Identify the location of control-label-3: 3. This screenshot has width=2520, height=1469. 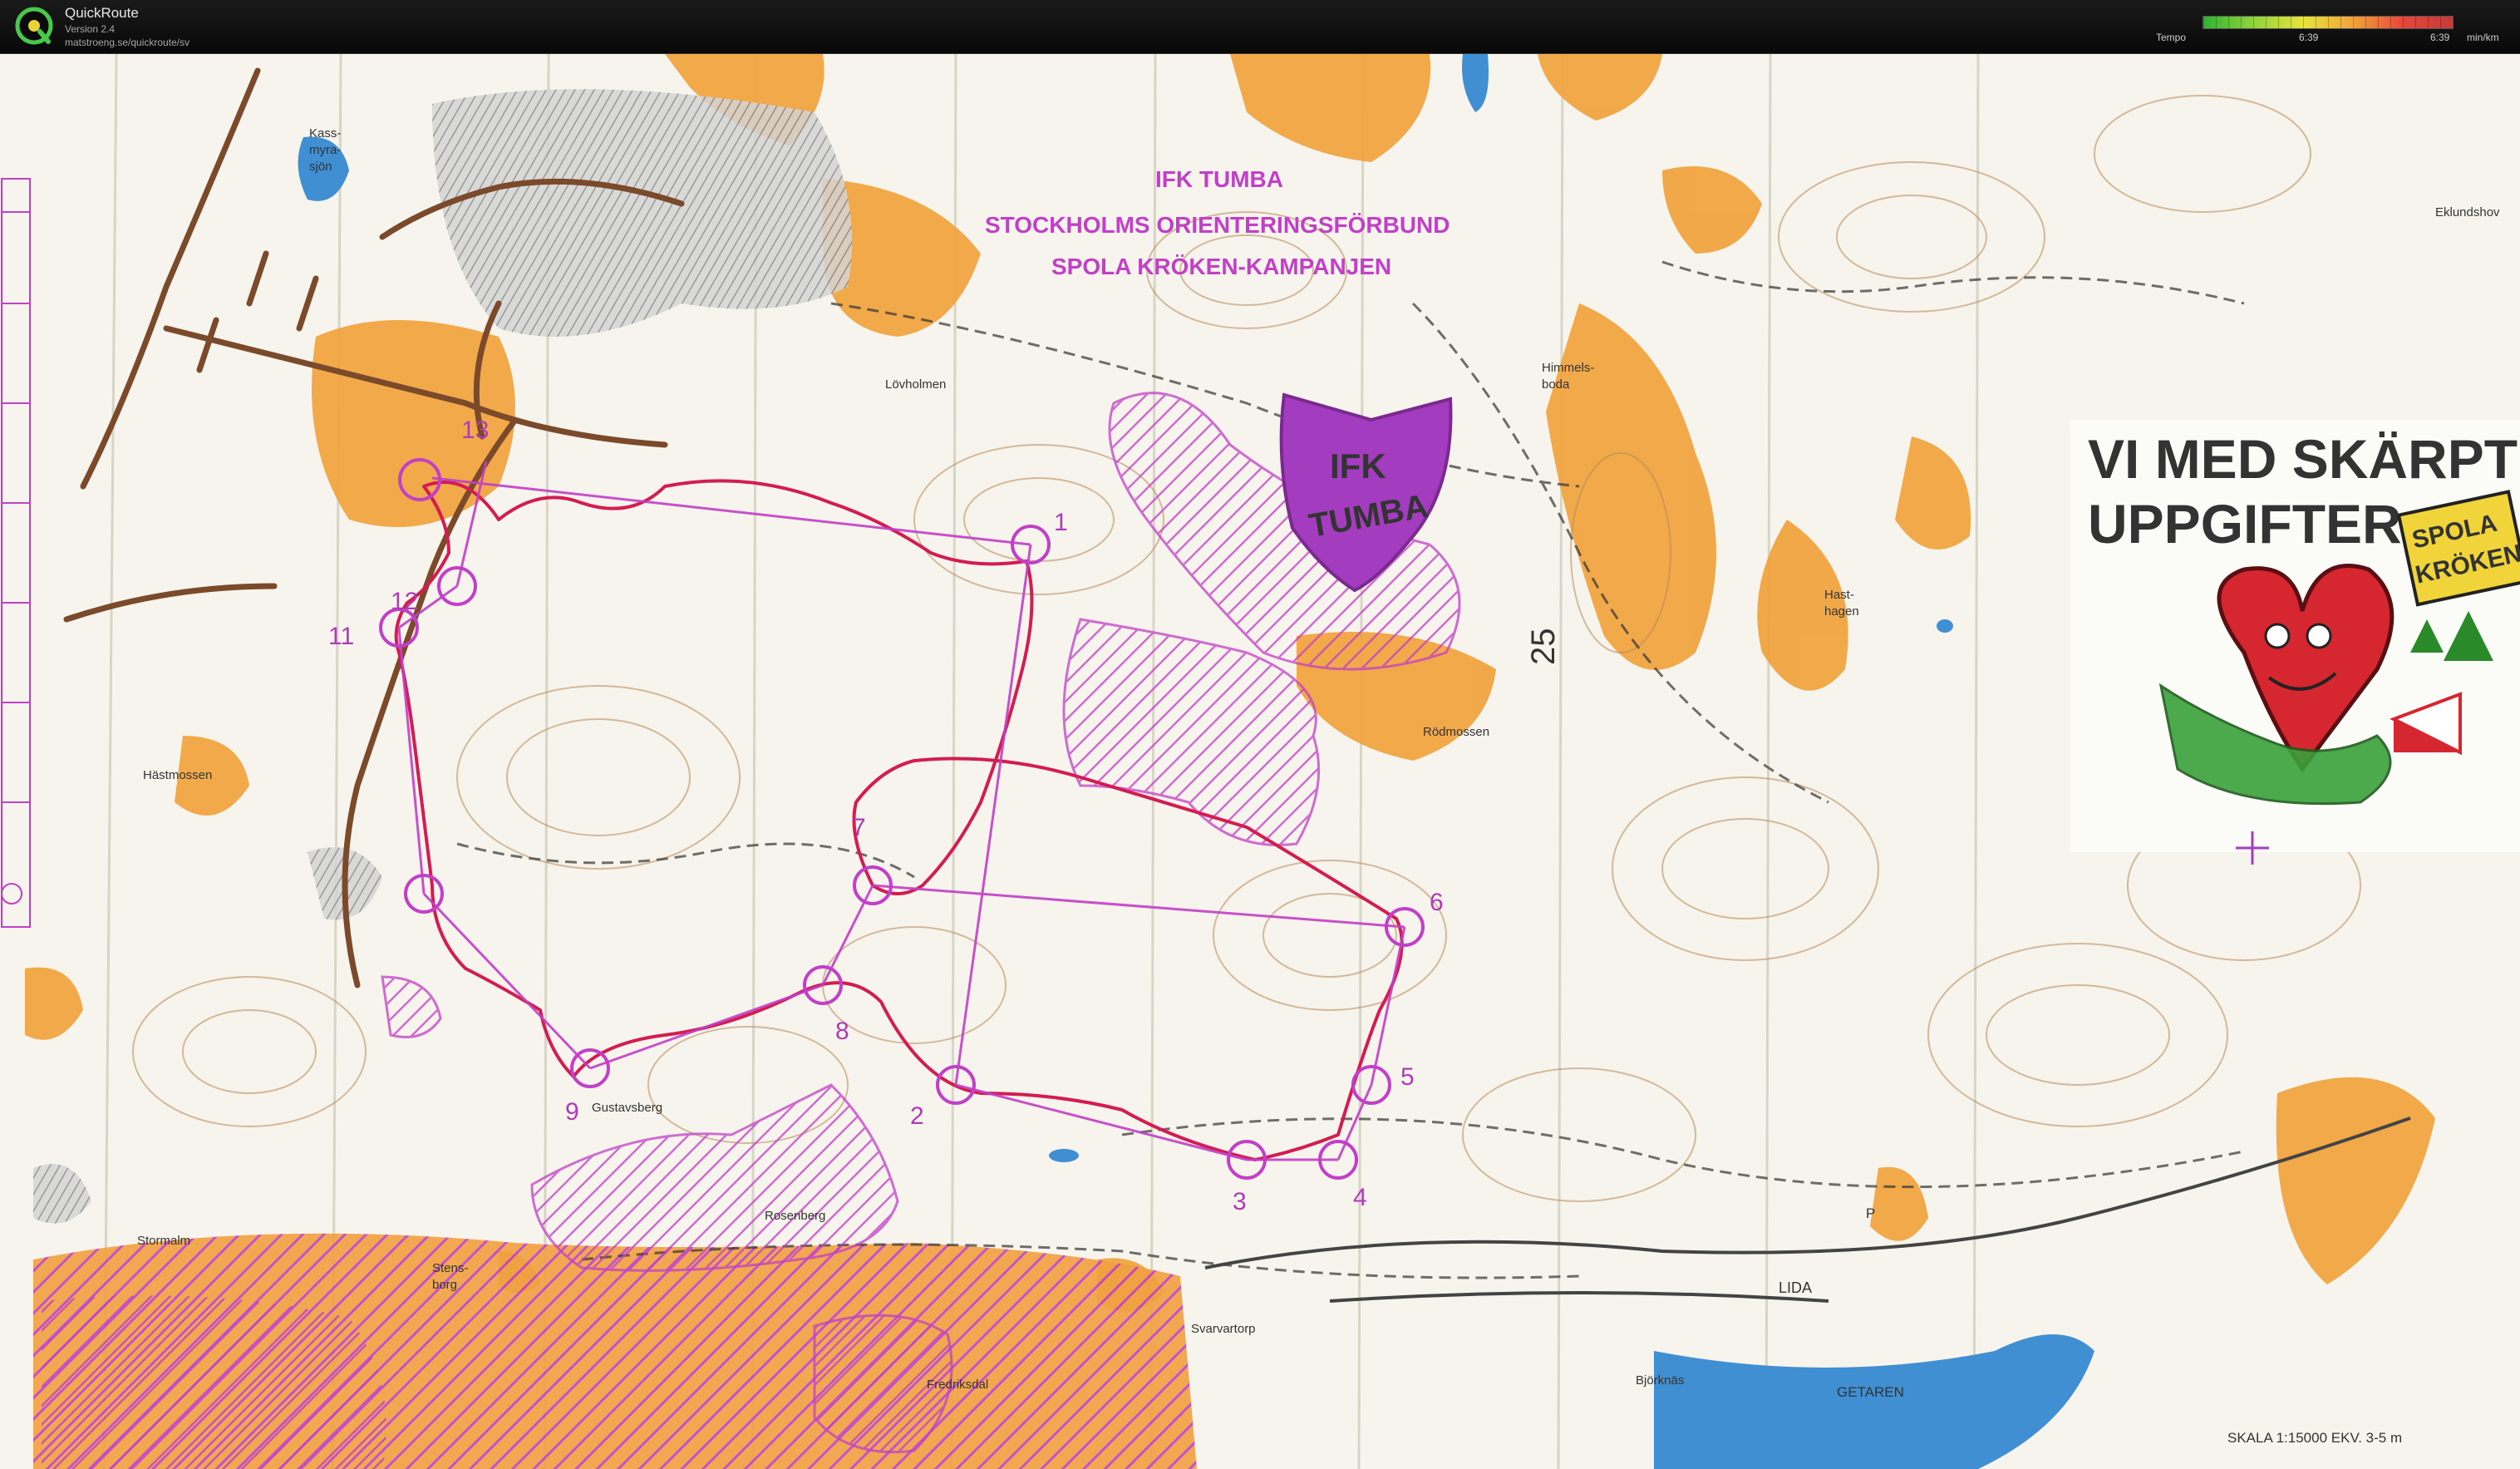
(1240, 1201).